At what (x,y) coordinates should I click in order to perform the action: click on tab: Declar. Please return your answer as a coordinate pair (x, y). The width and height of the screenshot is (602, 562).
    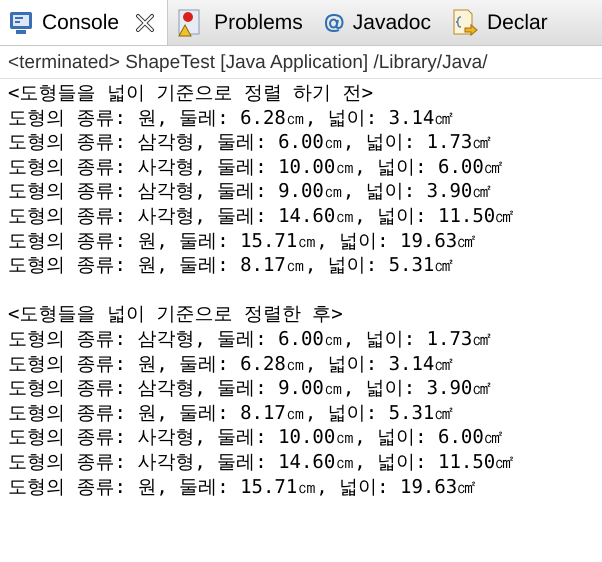
    Looking at the image, I should click on (501, 22).